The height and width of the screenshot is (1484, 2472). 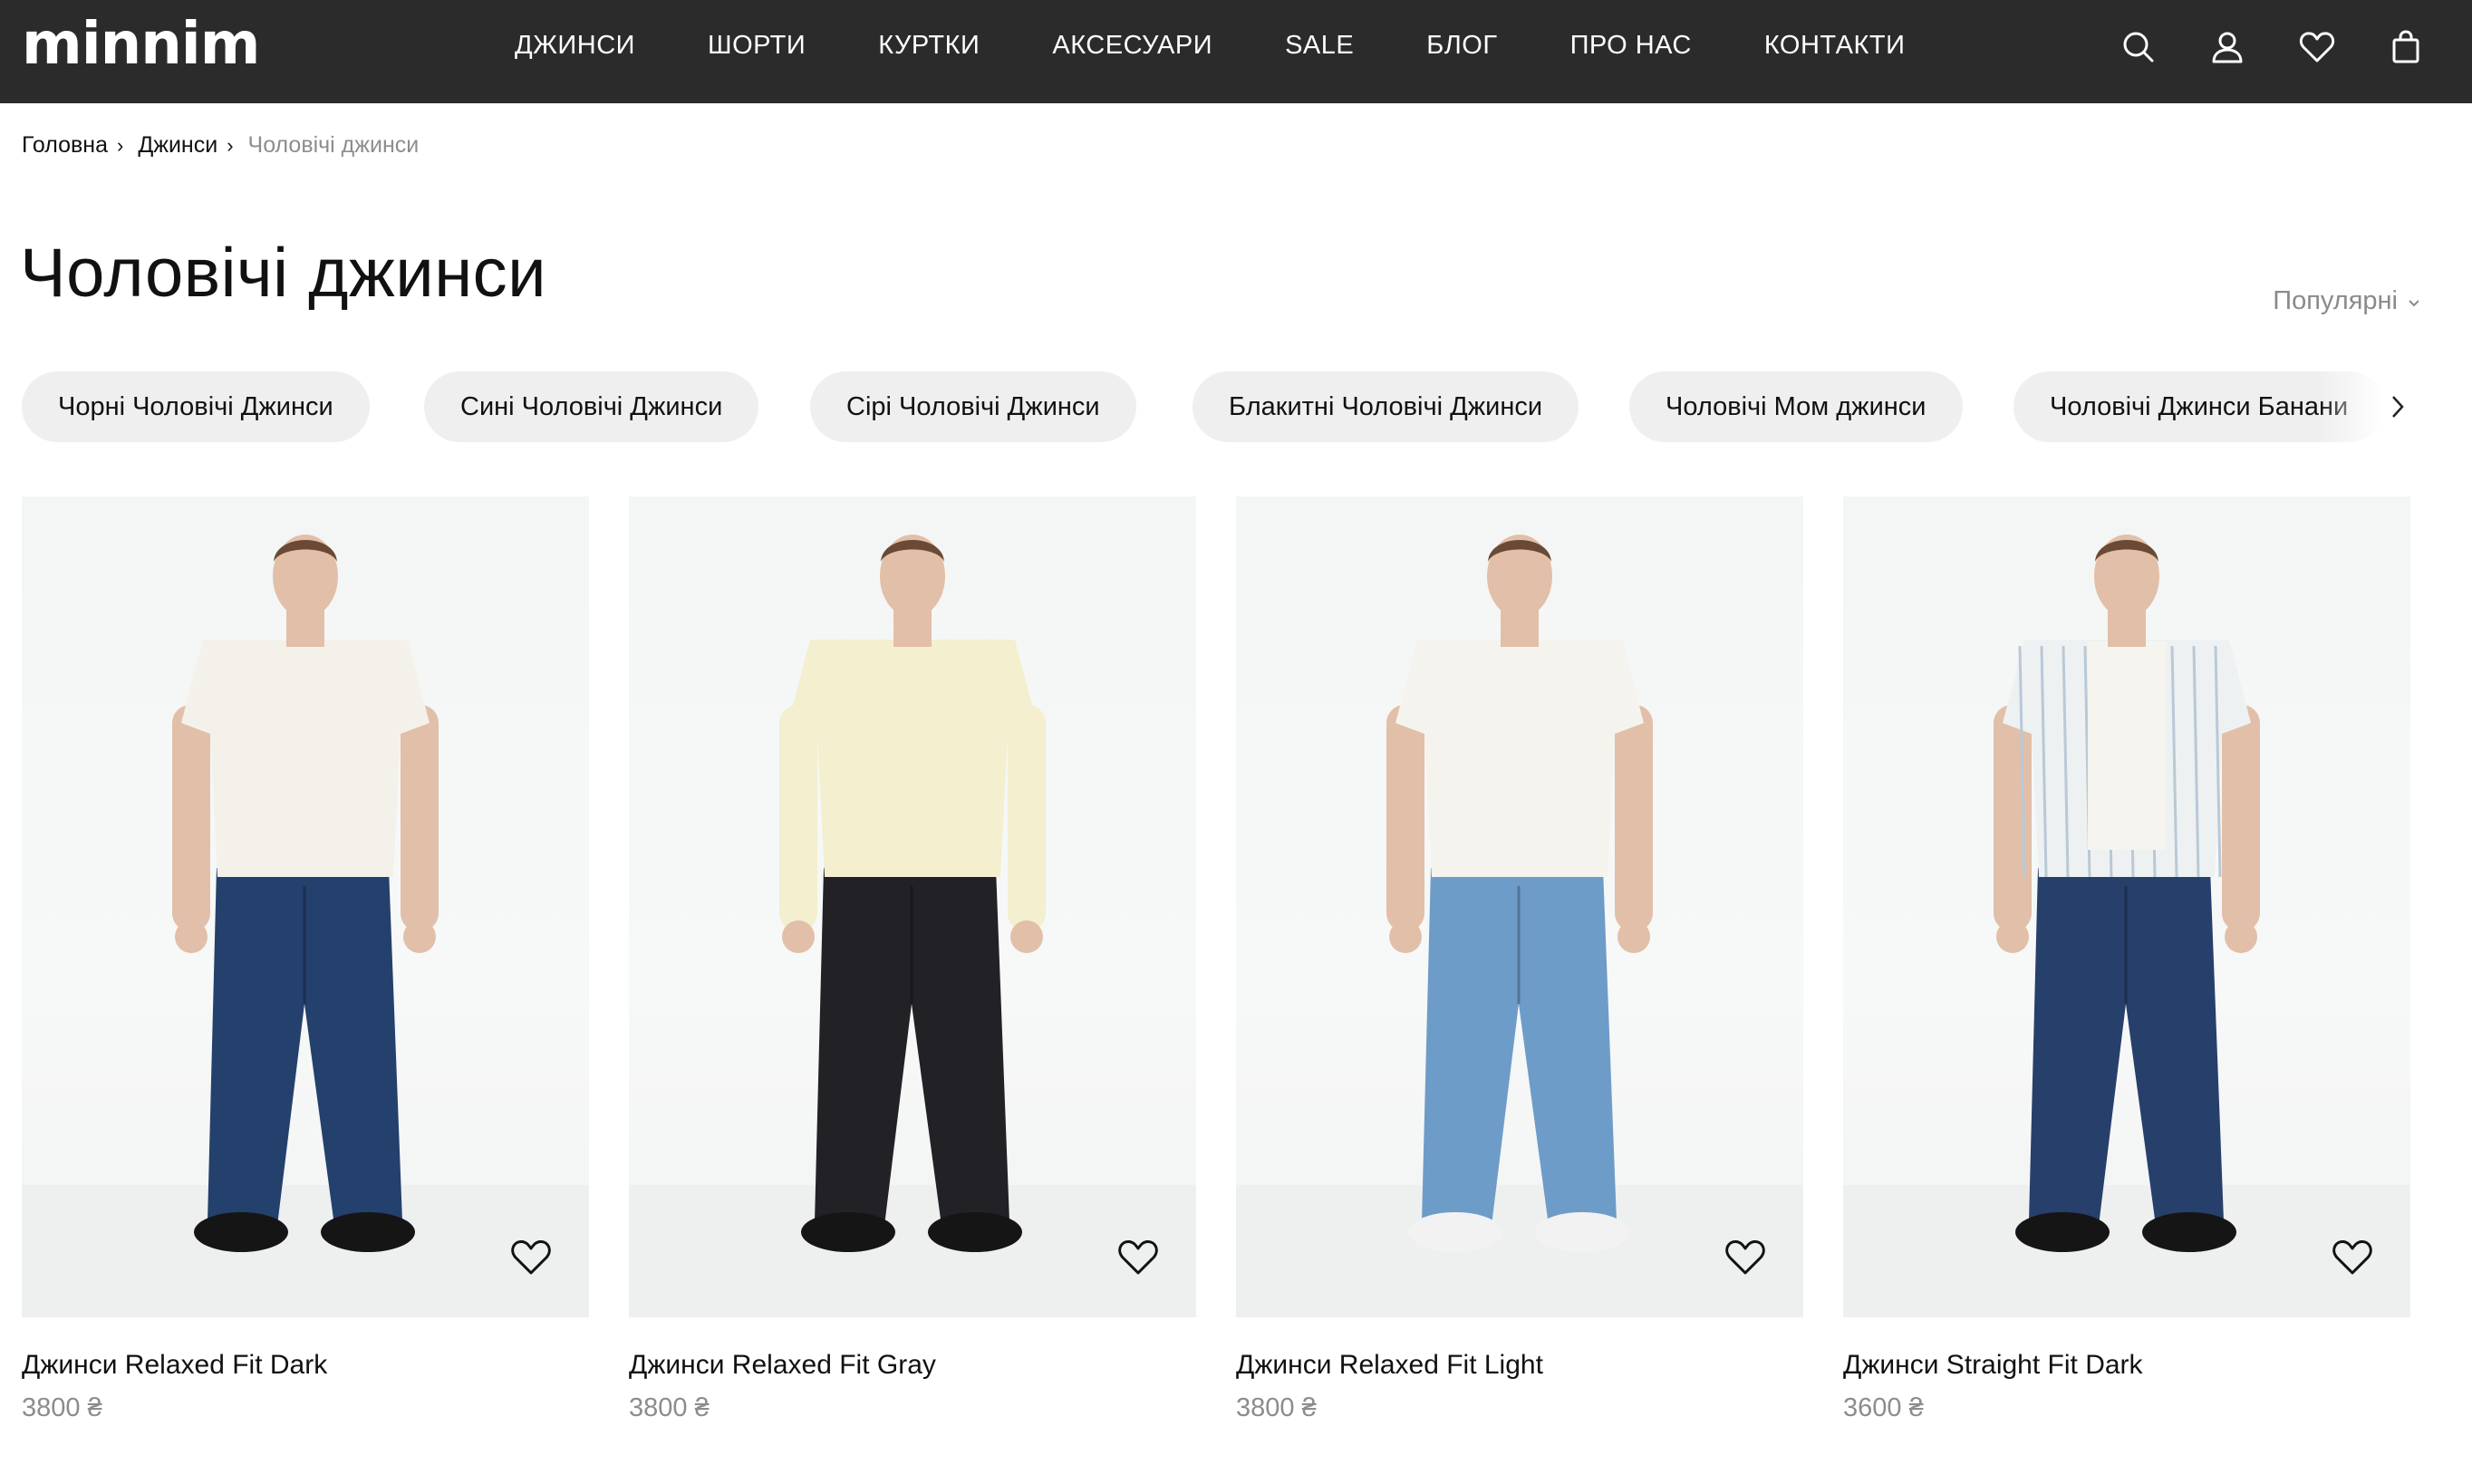 I want to click on product-card: Джинси Relaxed Fit Light 3800 ₴, so click(x=1520, y=959).